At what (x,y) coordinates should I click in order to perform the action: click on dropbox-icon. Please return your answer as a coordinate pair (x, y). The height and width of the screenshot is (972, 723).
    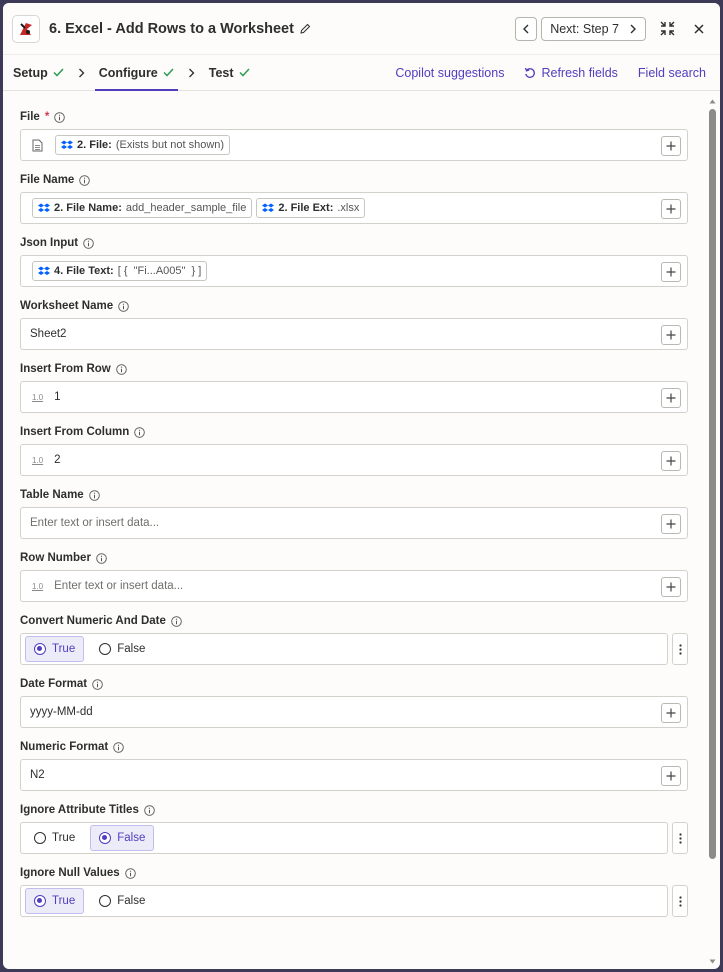
    Looking at the image, I should click on (44, 207).